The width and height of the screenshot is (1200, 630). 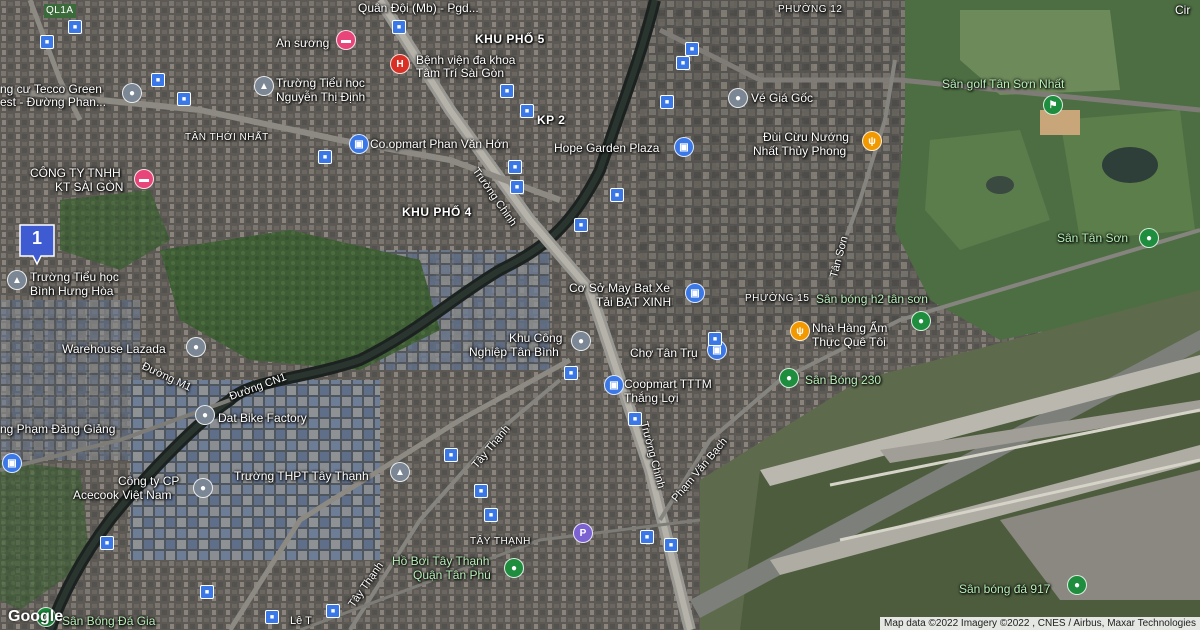 What do you see at coordinates (148, 481) in the screenshot?
I see `poi-label-acecook-1: Công ty CP` at bounding box center [148, 481].